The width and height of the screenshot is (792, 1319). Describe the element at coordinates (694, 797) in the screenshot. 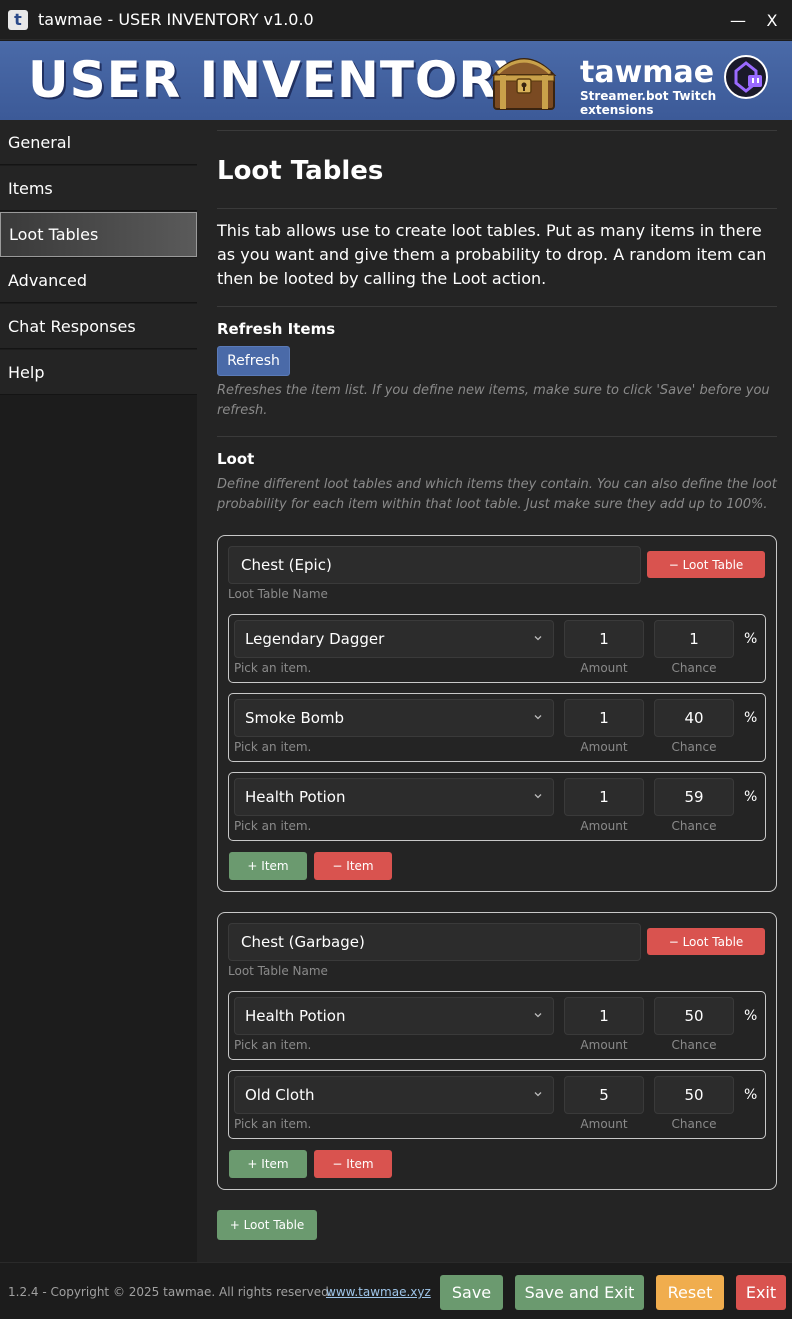

I see `chance-input: 59` at that location.